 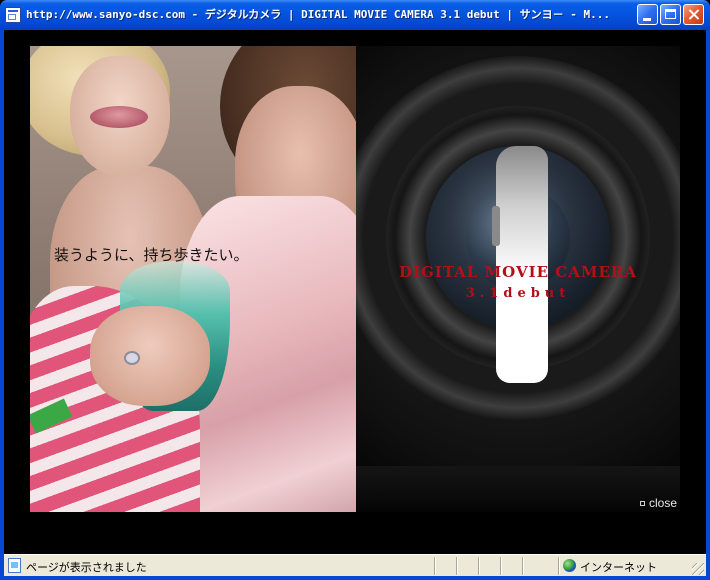 What do you see at coordinates (693, 14) in the screenshot?
I see `close-window-button` at bounding box center [693, 14].